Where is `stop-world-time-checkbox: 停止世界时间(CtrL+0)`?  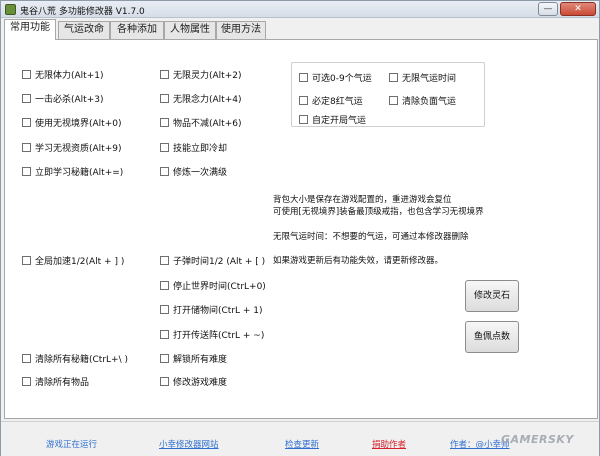 stop-world-time-checkbox: 停止世界时间(CtrL+0) is located at coordinates (213, 285).